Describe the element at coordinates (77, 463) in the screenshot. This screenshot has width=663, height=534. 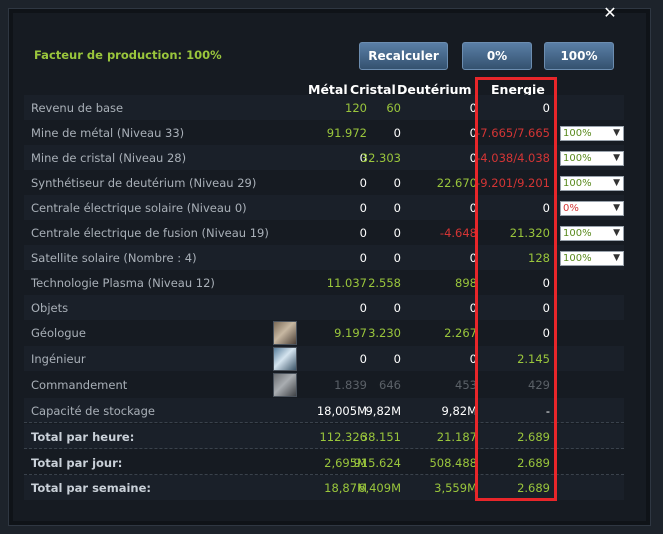
I see `row-label: Total par jour:` at that location.